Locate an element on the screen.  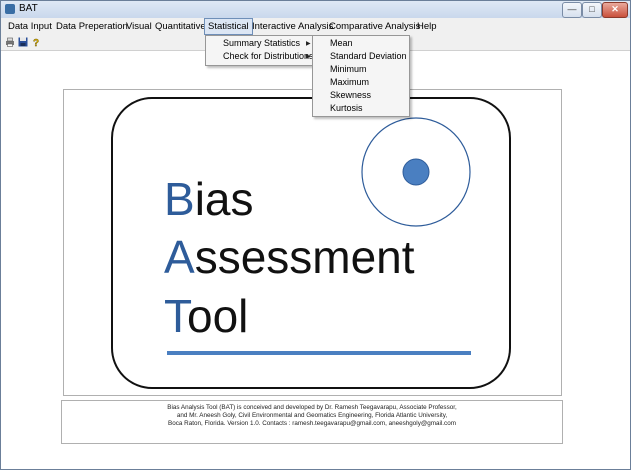
logo-line-tool: Tool is located at coordinates (206, 316).